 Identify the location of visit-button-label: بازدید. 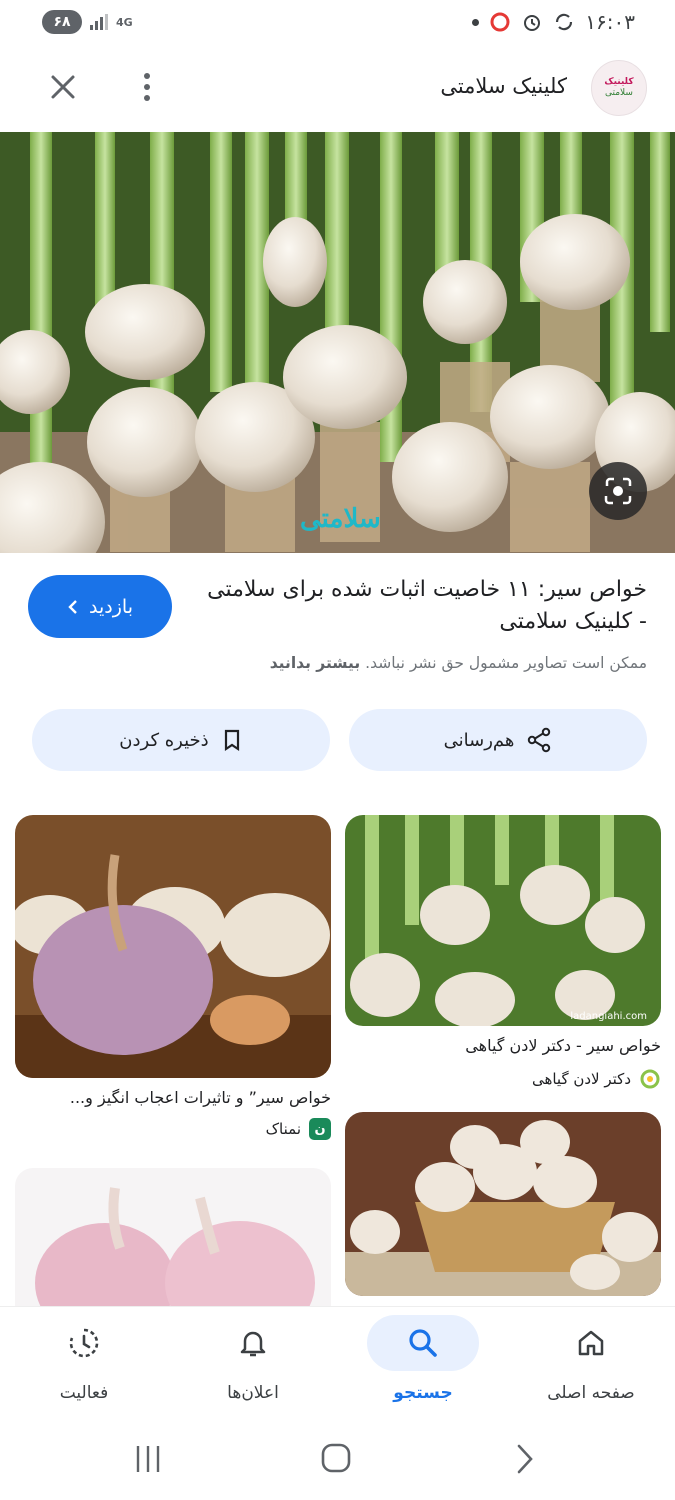
(111, 606).